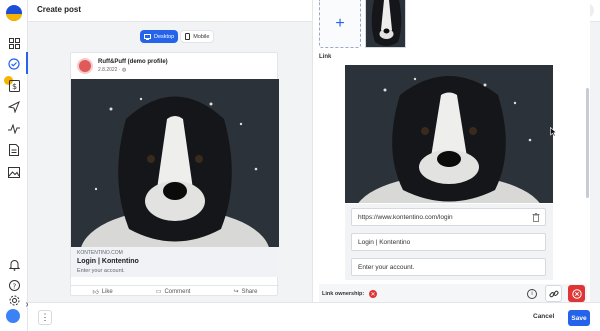  I want to click on document-icon, so click(14, 150).